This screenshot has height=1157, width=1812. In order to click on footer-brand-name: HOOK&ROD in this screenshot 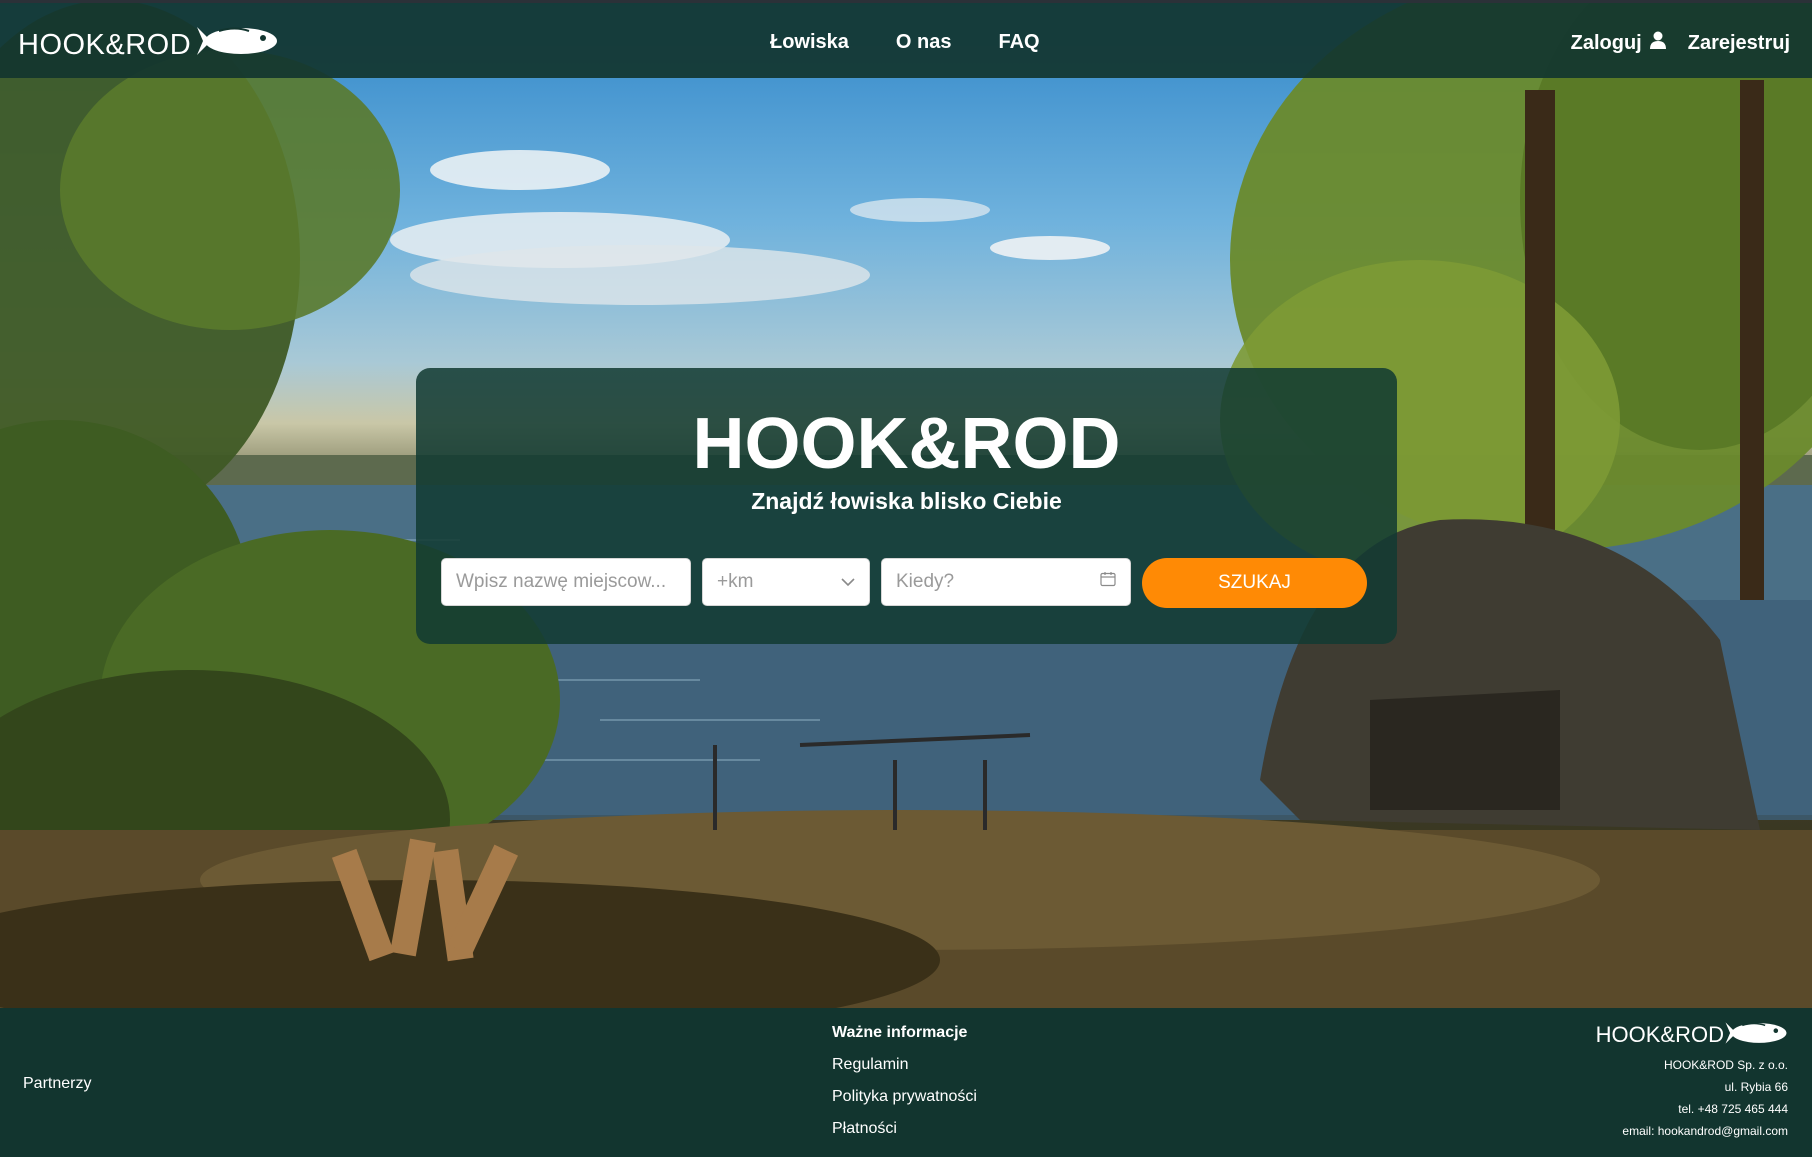, I will do `click(1659, 1034)`.